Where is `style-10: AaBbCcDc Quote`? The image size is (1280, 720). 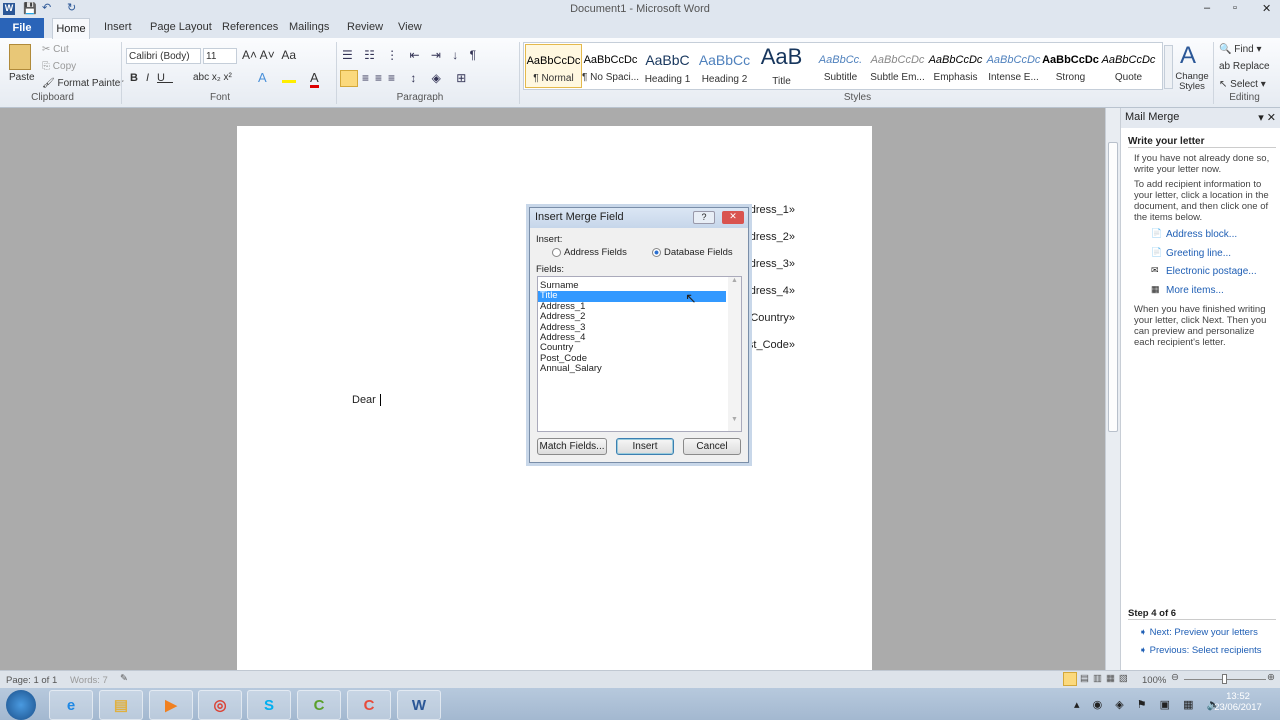 style-10: AaBbCcDc Quote is located at coordinates (1128, 66).